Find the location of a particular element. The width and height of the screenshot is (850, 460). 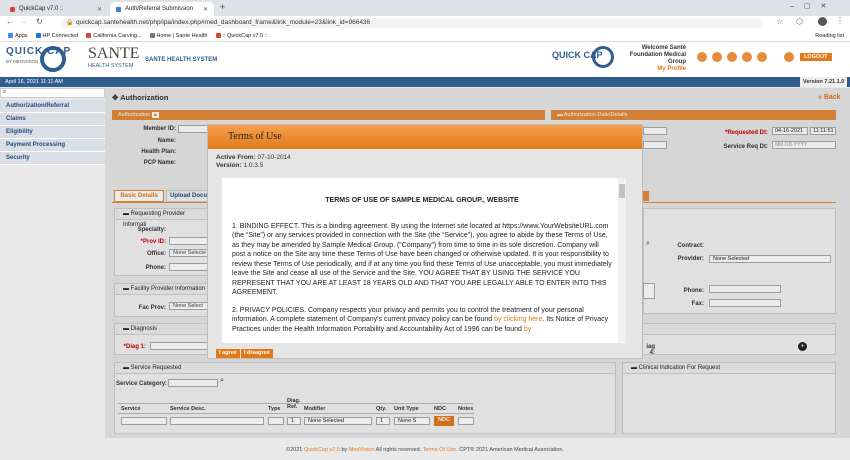

modal-version: Version: 1.0.3.5 is located at coordinates (239, 165).